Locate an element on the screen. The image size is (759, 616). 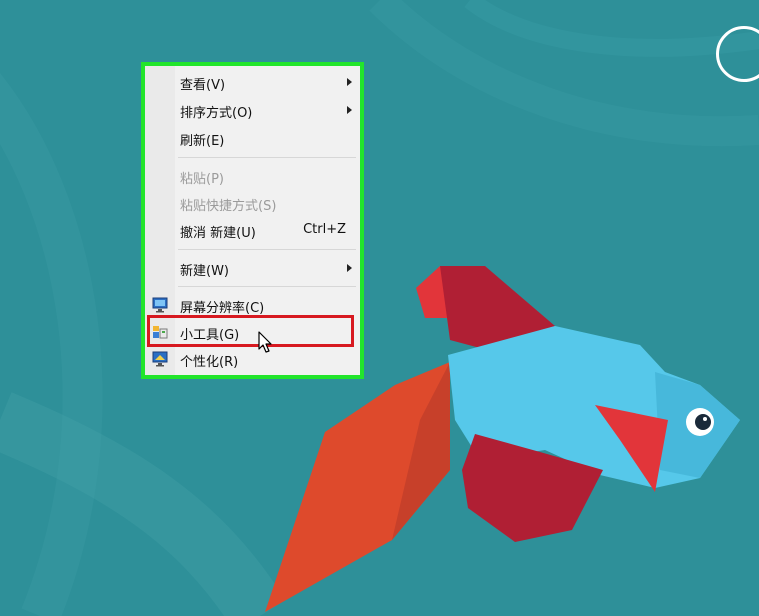
menu-item-label: 排序方式(O) is located at coordinates (216, 113).